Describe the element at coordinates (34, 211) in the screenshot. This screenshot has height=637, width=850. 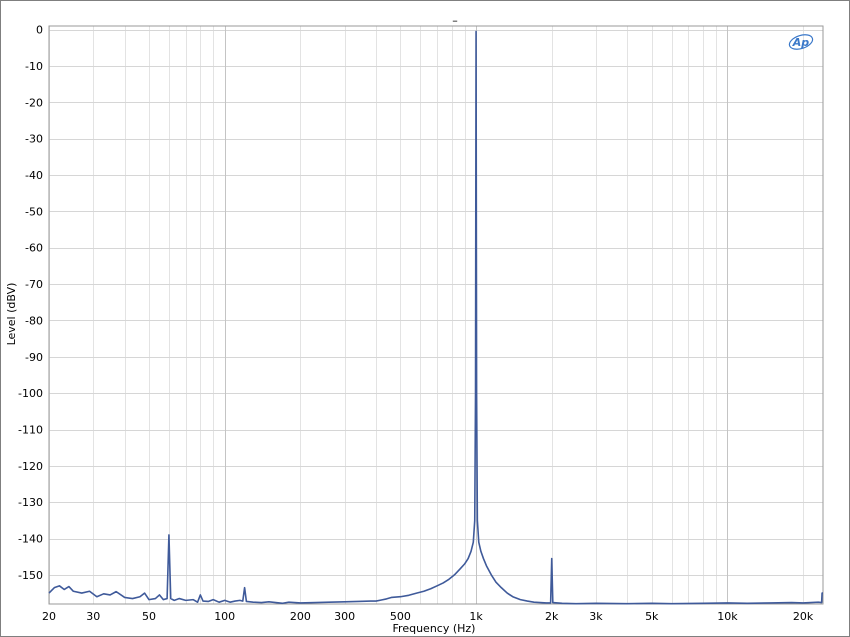
I see `y-tick-label: -50` at that location.